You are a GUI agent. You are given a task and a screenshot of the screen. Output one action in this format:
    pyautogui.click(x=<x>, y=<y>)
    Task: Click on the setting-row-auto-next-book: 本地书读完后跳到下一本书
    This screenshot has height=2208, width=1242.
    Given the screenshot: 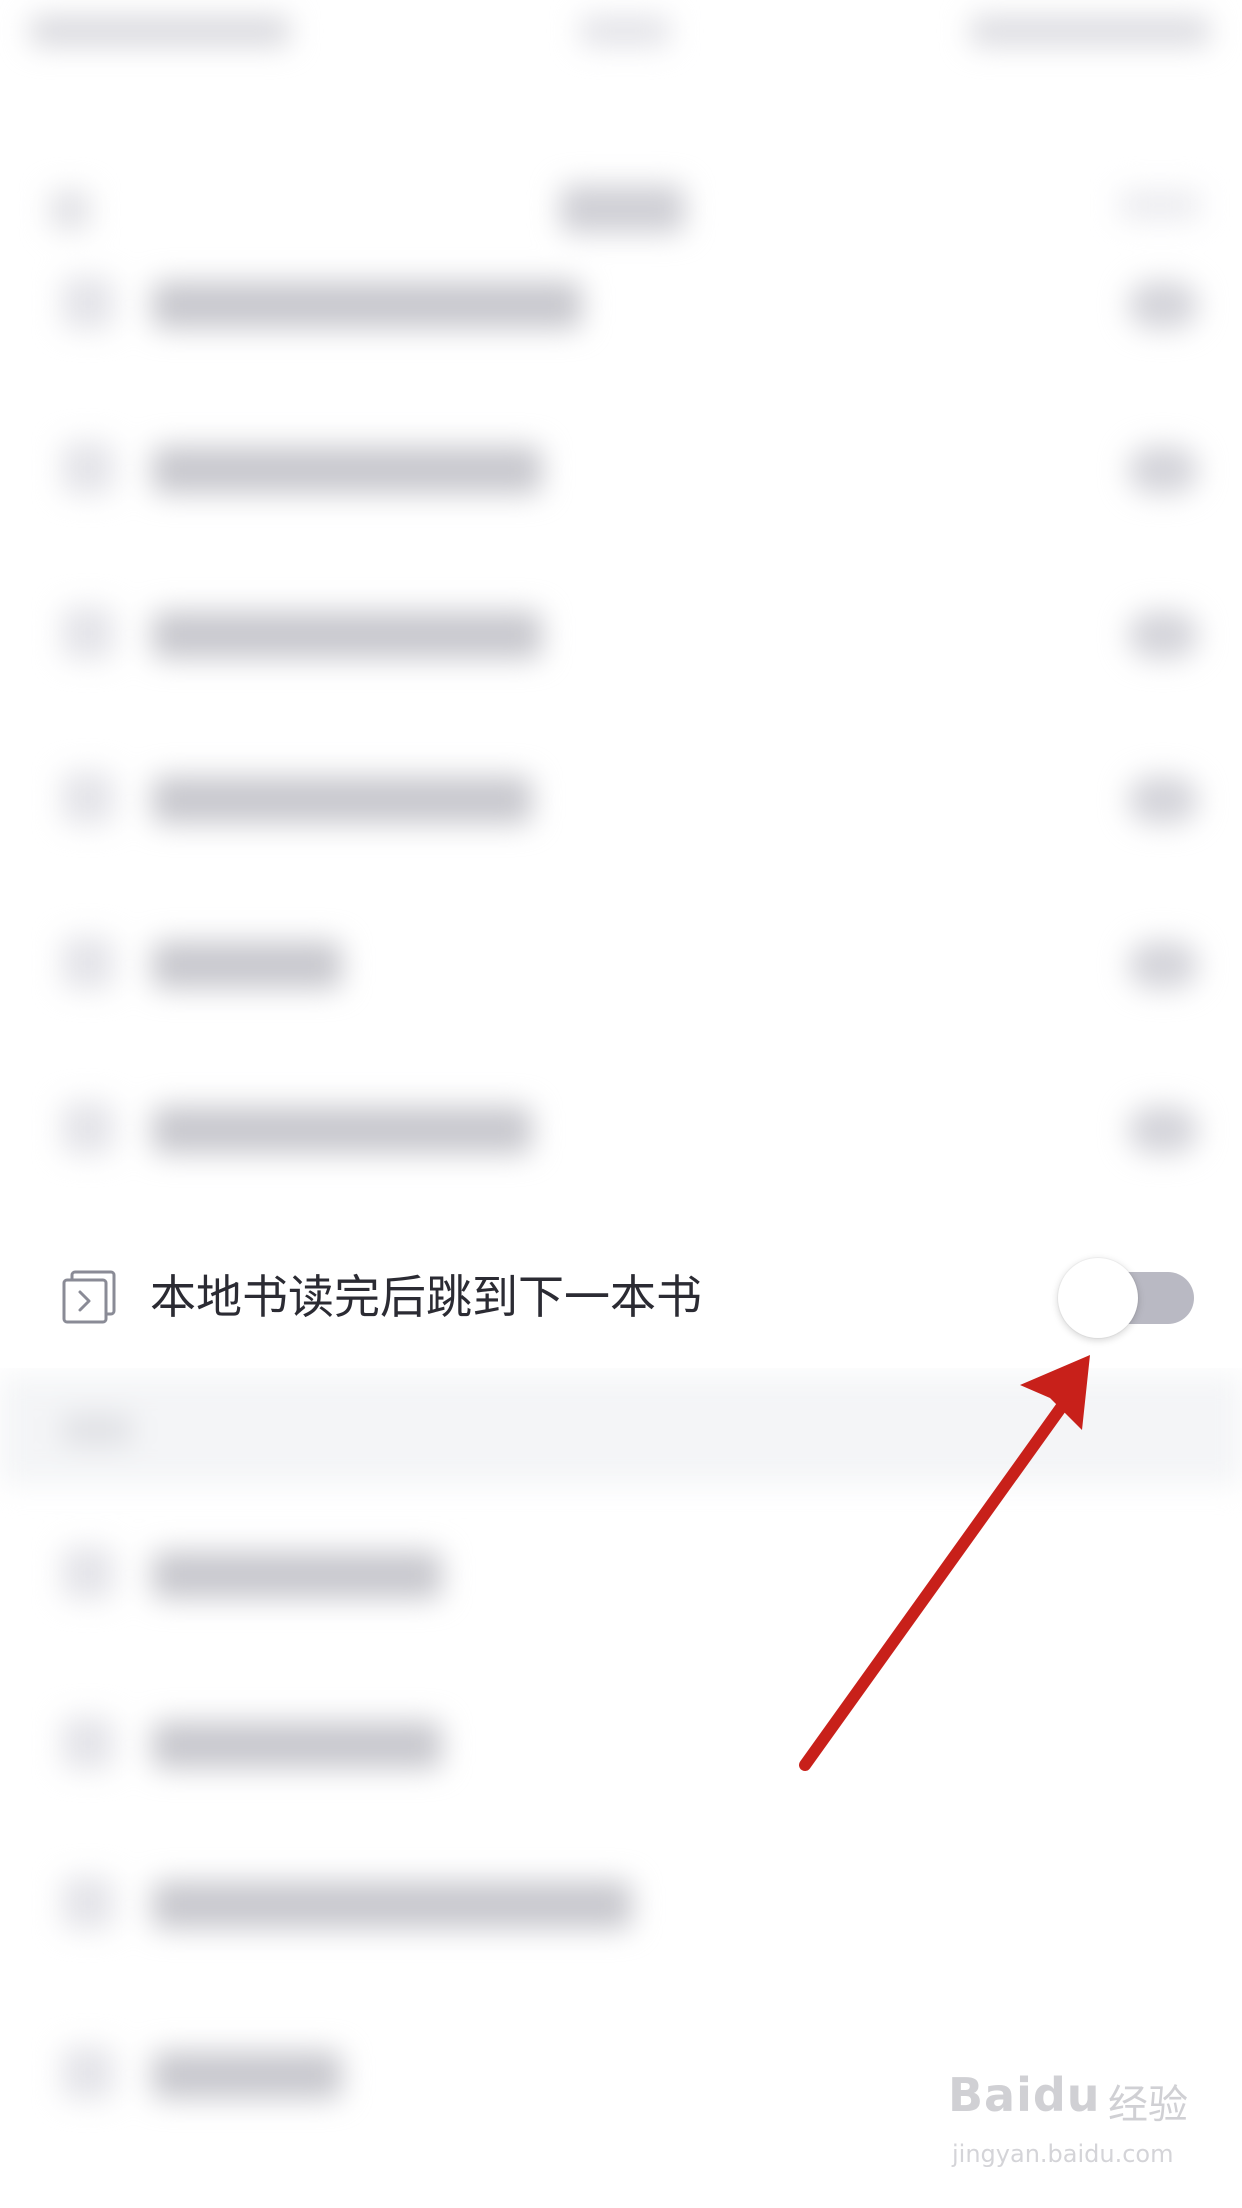 What is the action you would take?
    pyautogui.click(x=621, y=1293)
    